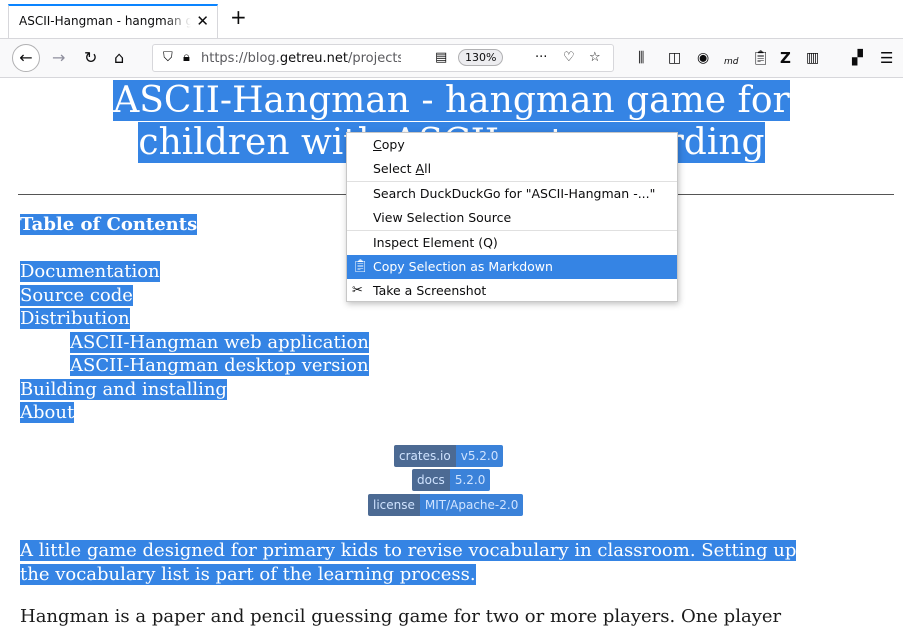  What do you see at coordinates (731, 62) in the screenshot?
I see `markdown-icon: md` at bounding box center [731, 62].